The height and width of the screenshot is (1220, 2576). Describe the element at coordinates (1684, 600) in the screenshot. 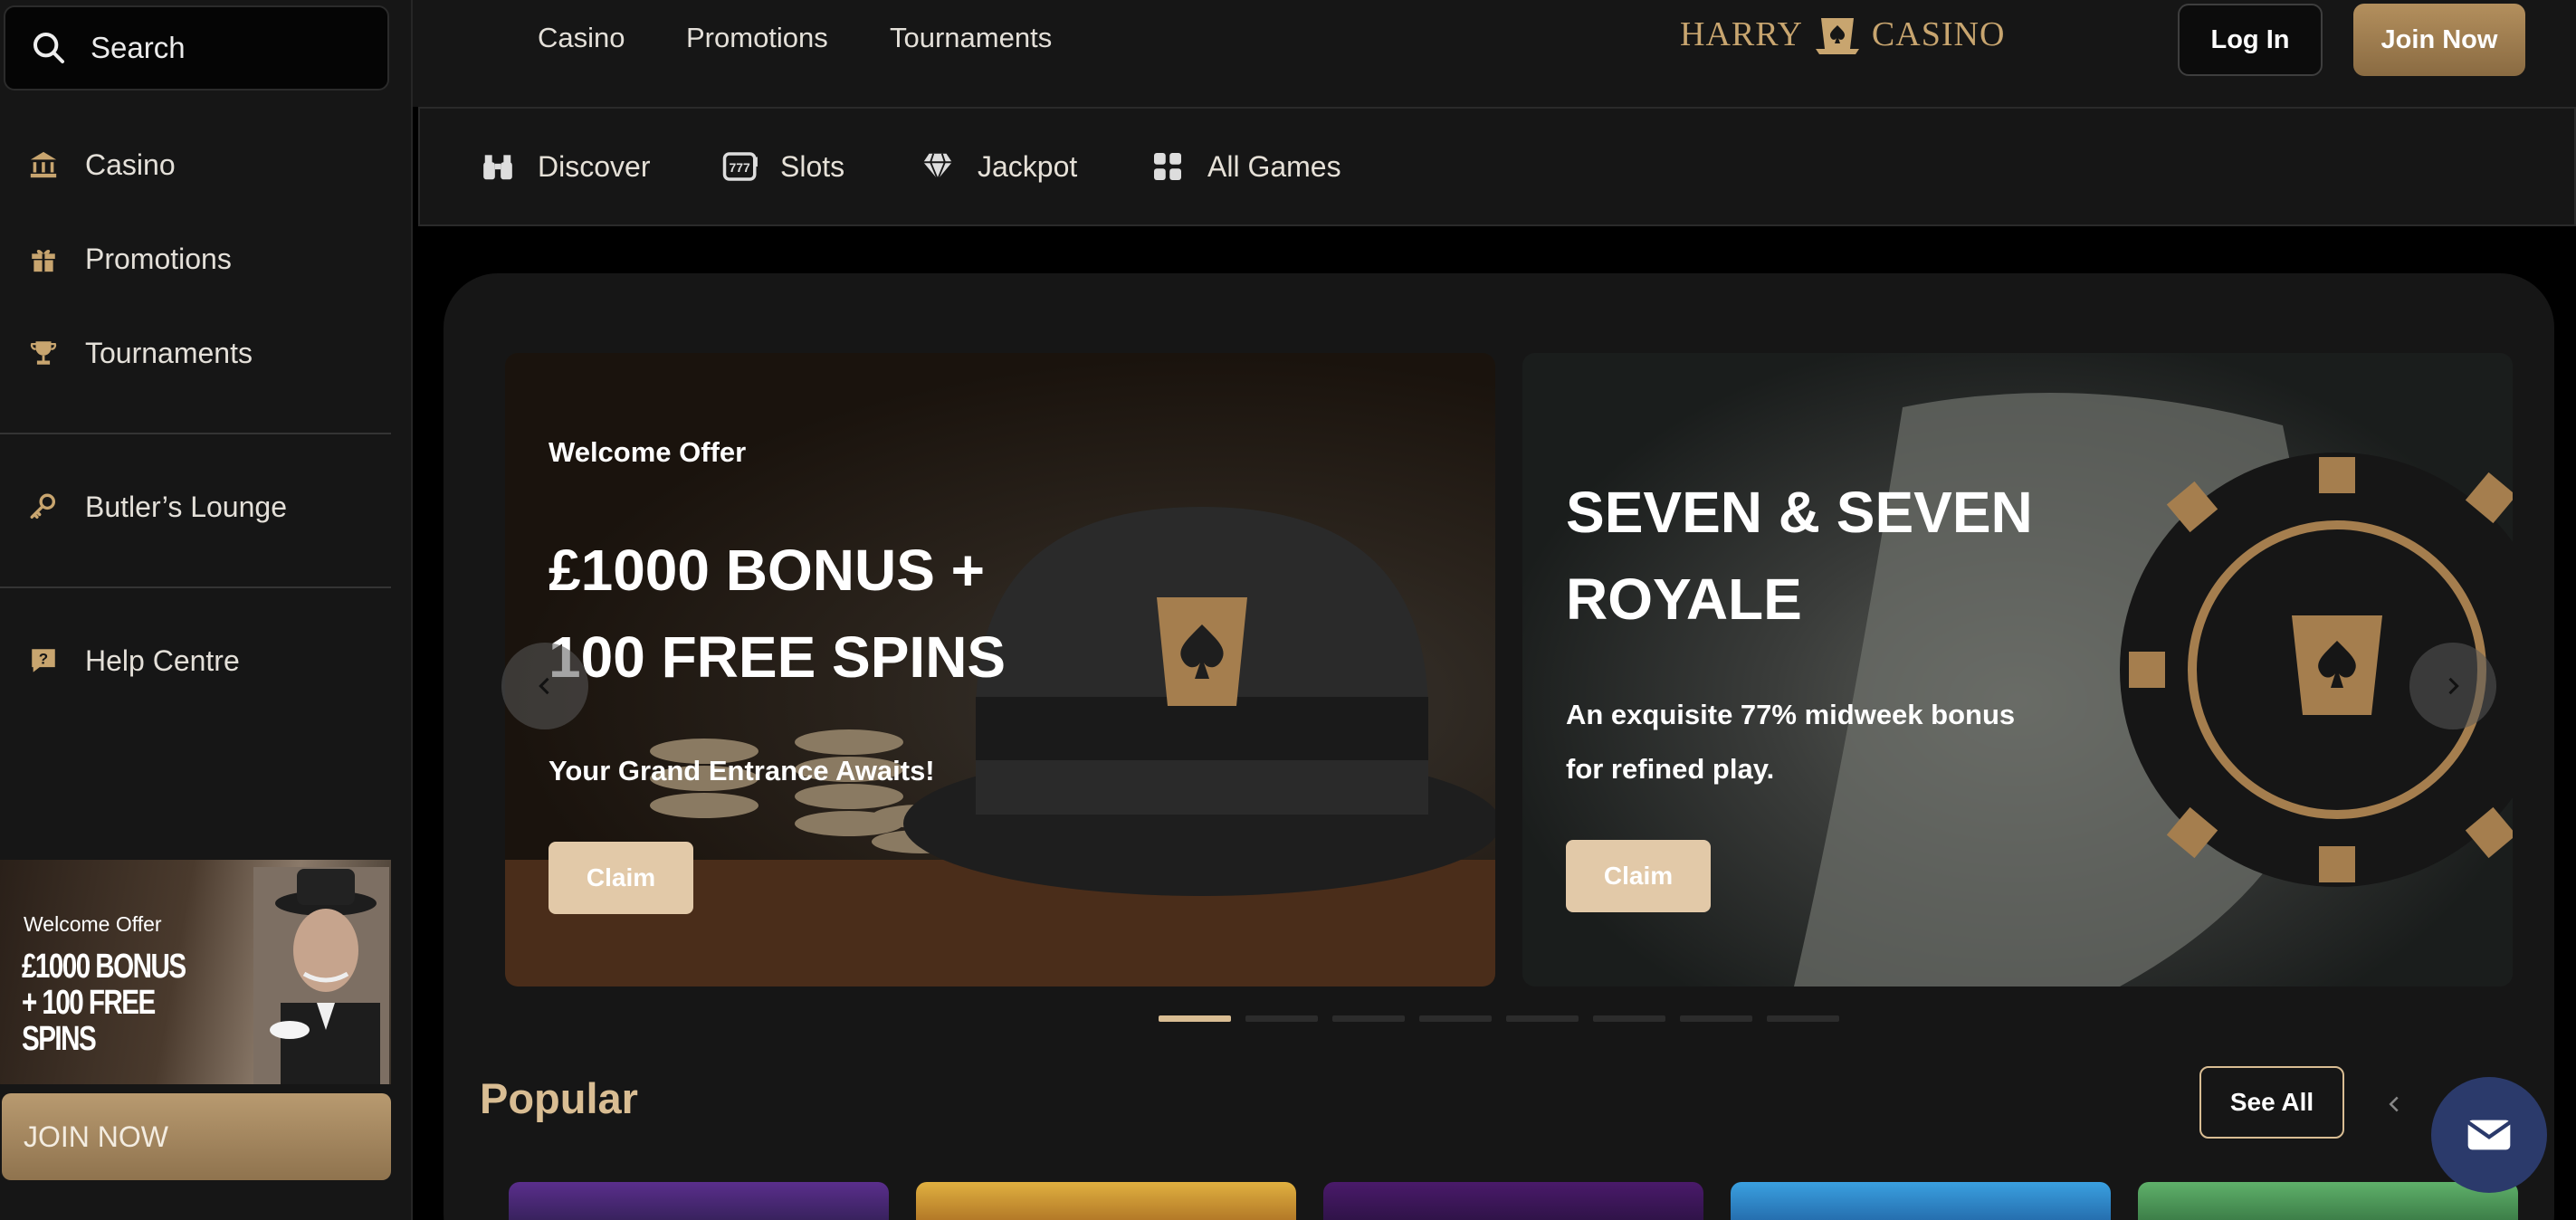

I see `slide-title-line2: ROYALE` at that location.